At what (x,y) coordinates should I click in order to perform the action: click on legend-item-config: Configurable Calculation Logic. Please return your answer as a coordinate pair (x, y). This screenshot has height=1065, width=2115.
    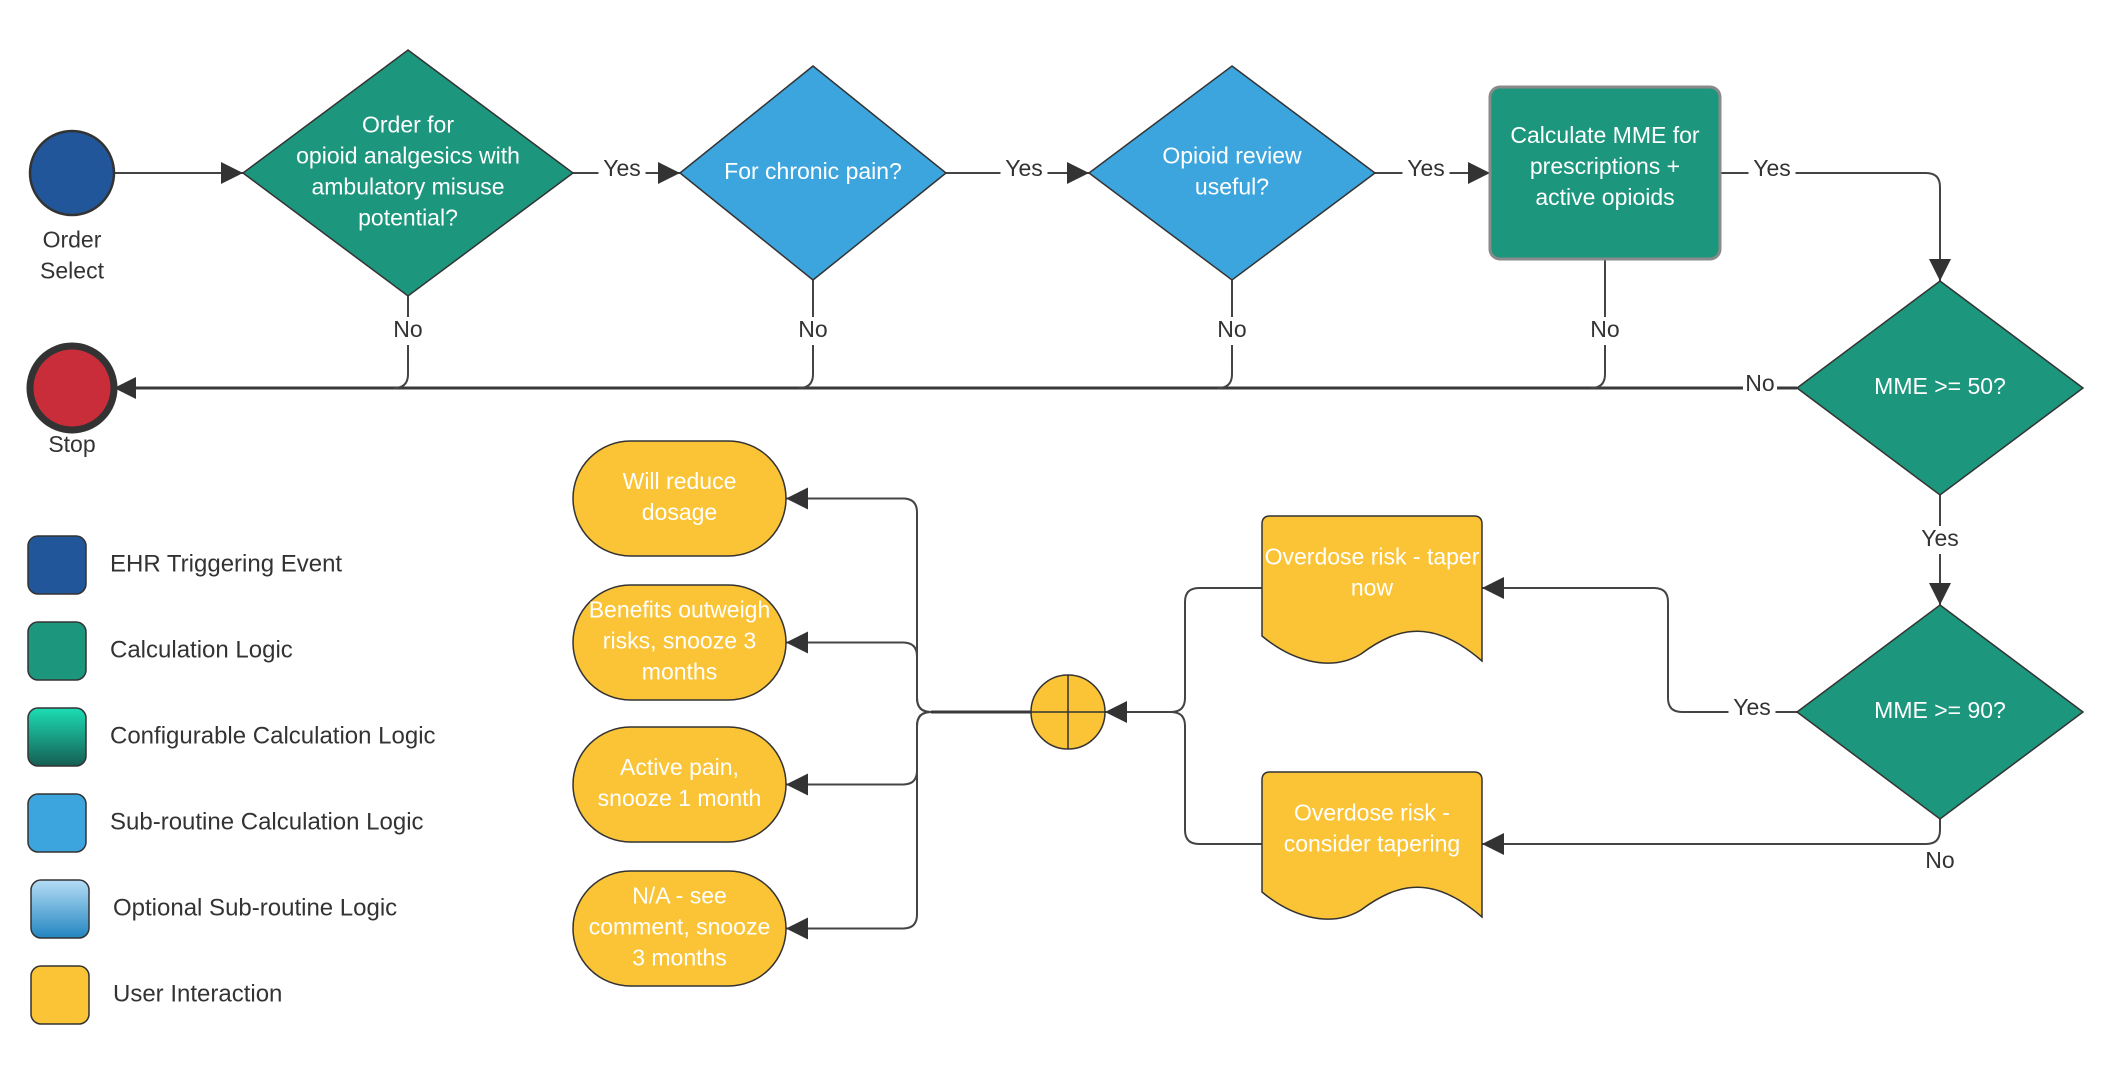
    Looking at the image, I should click on (231, 737).